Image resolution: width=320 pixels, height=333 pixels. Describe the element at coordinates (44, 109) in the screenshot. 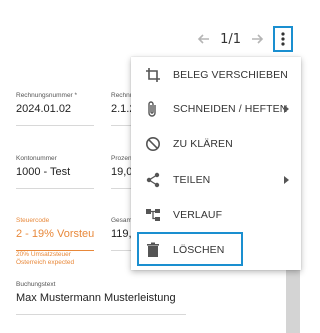

I see `invoice-number-value: 2024.01.02` at that location.